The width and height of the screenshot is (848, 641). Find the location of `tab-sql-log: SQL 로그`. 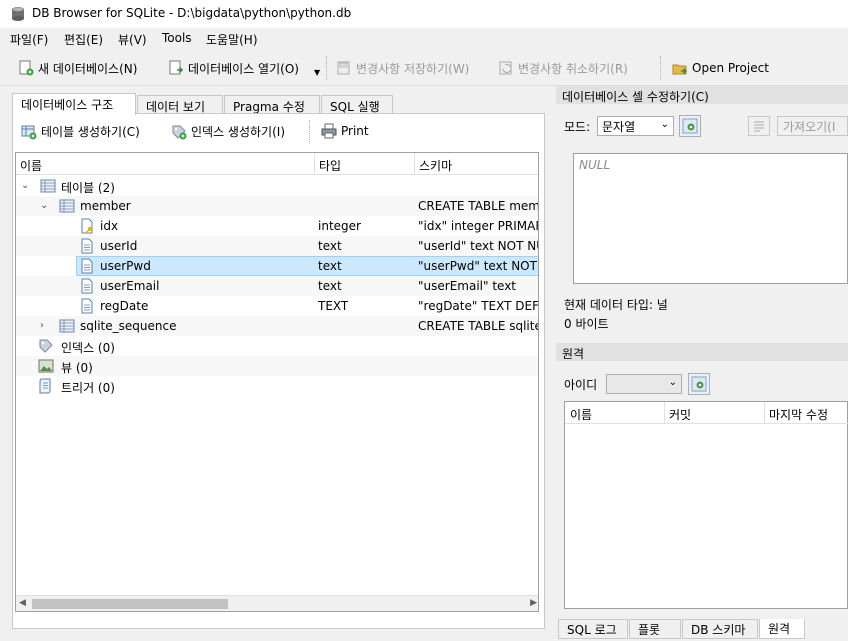

tab-sql-log: SQL 로그 is located at coordinates (593, 629).